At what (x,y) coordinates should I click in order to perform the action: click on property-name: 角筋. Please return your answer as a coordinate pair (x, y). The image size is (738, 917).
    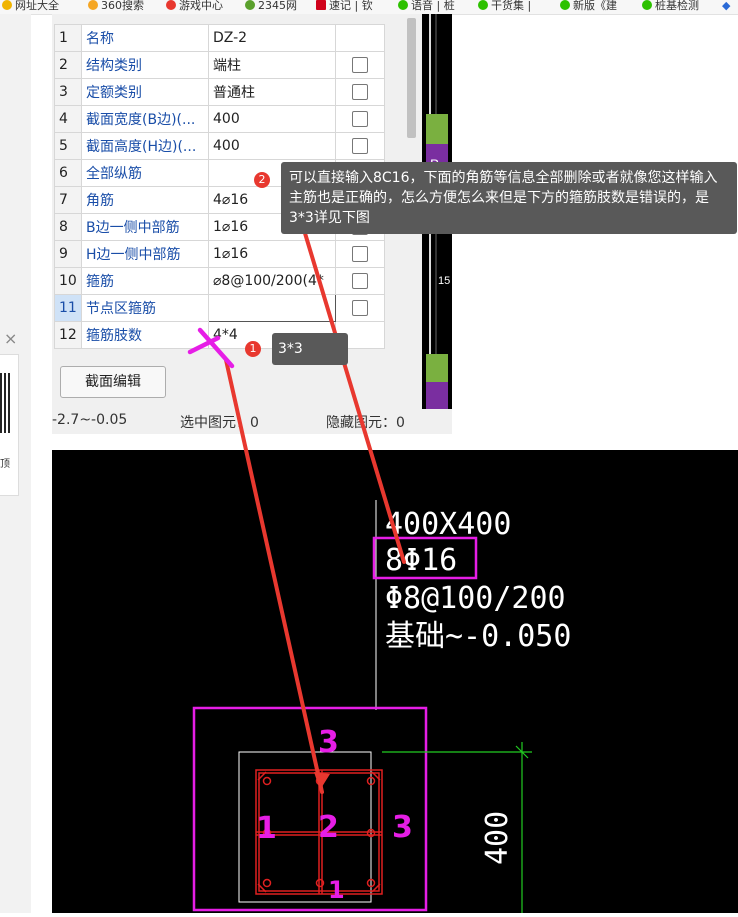
    Looking at the image, I should click on (145, 200).